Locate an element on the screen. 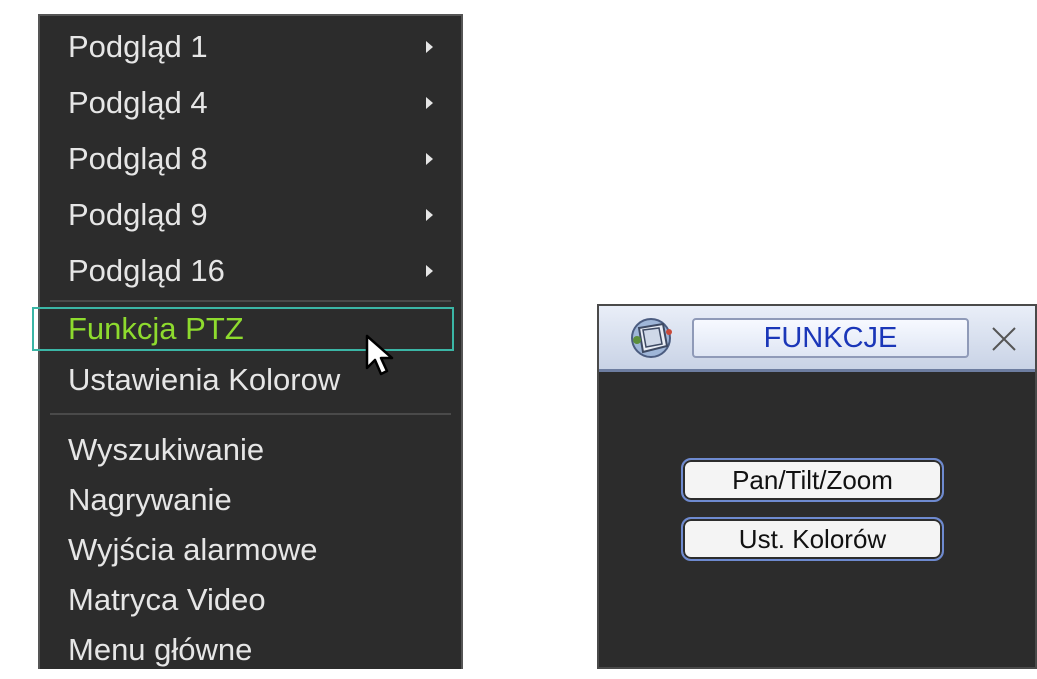  menu-item-ustawienia-kolorow: Ustawienia Kolorow is located at coordinates (250, 380).